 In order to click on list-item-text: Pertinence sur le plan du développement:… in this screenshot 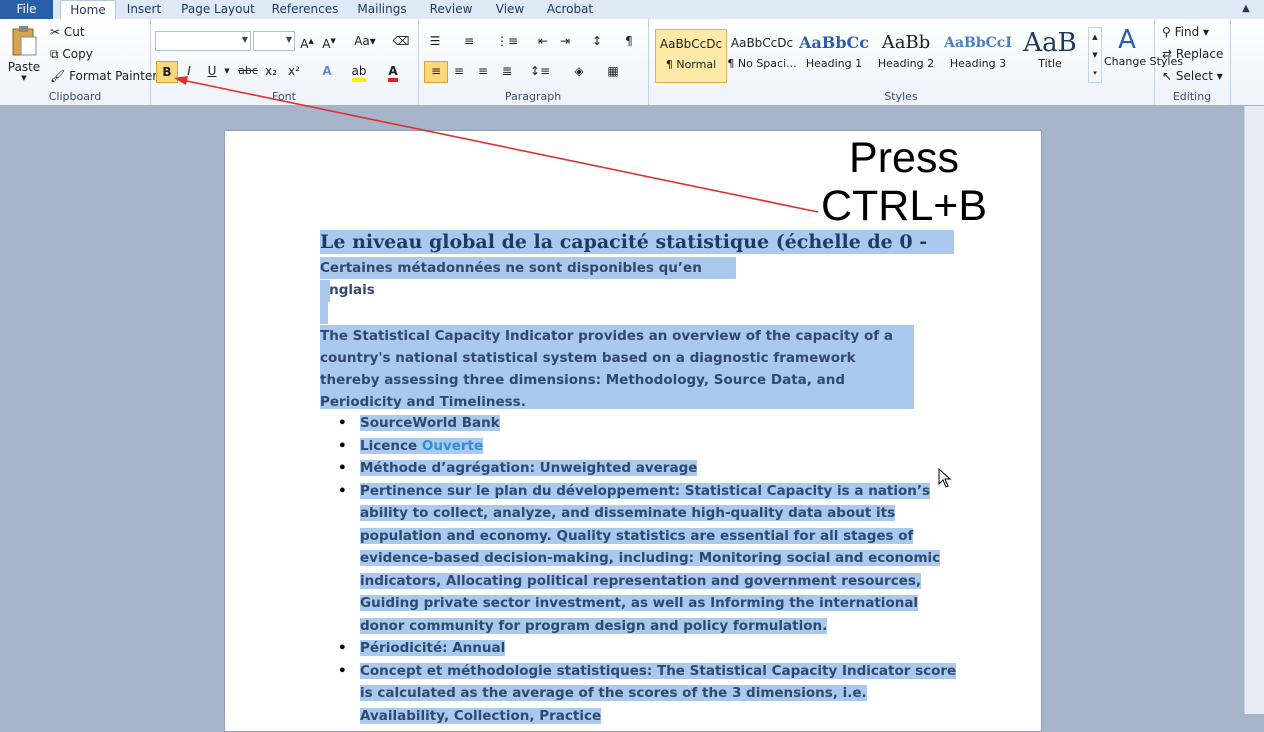, I will do `click(650, 558)`.